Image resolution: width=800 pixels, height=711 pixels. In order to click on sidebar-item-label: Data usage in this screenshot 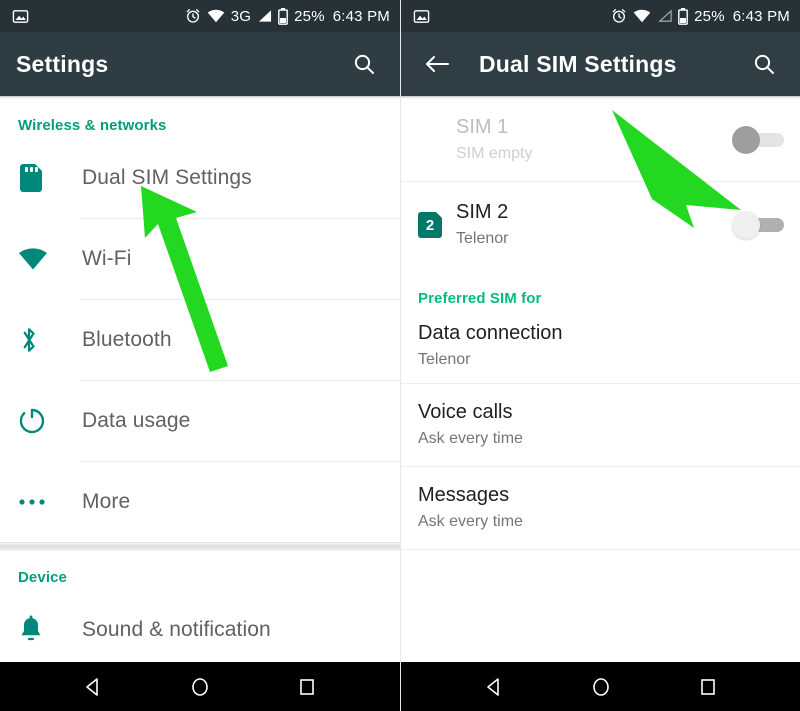, I will do `click(136, 420)`.